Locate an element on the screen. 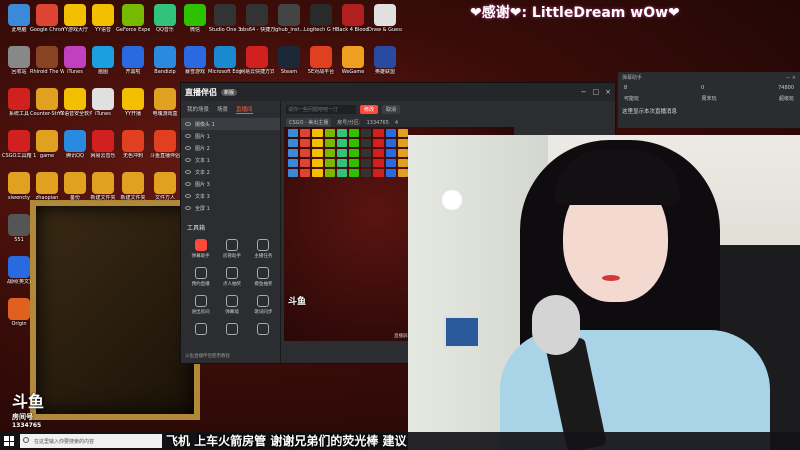  tab-my-scene: 我的场景 is located at coordinates (198, 109).